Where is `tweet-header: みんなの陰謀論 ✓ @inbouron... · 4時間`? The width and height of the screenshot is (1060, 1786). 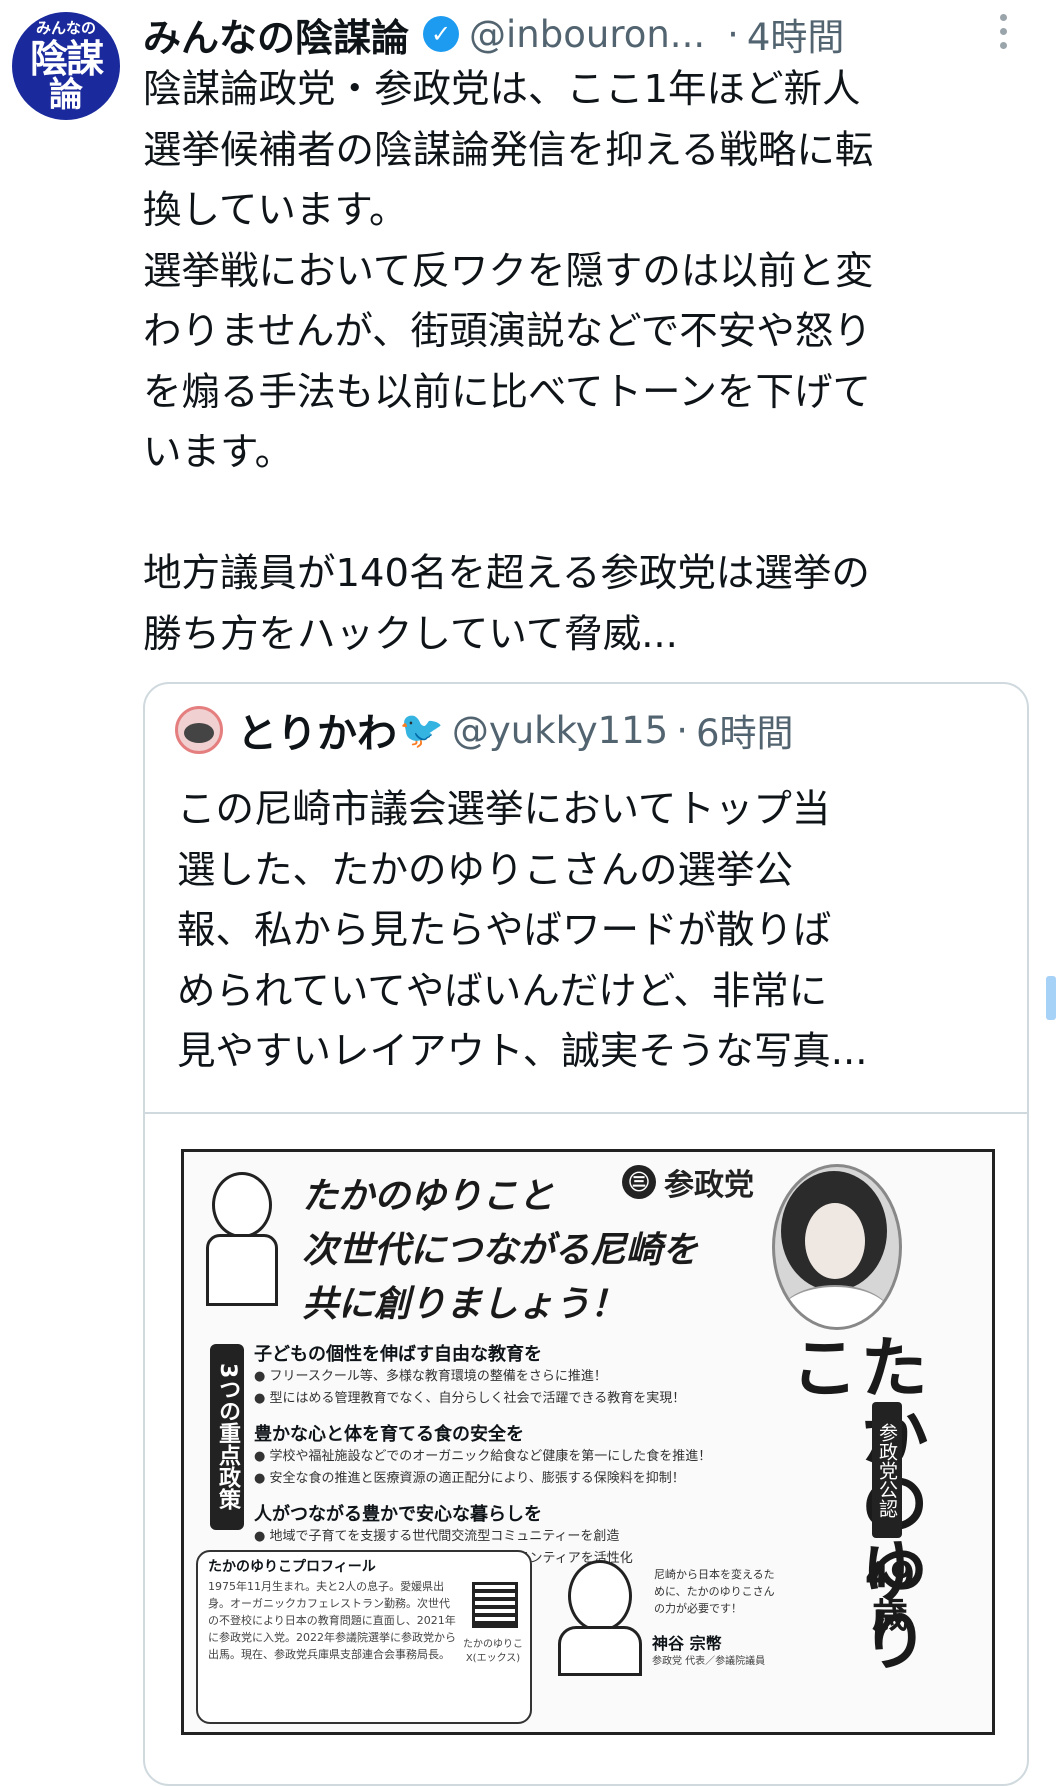 tweet-header: みんなの陰謀論 ✓ @inbouron... · 4時間 is located at coordinates (493, 34).